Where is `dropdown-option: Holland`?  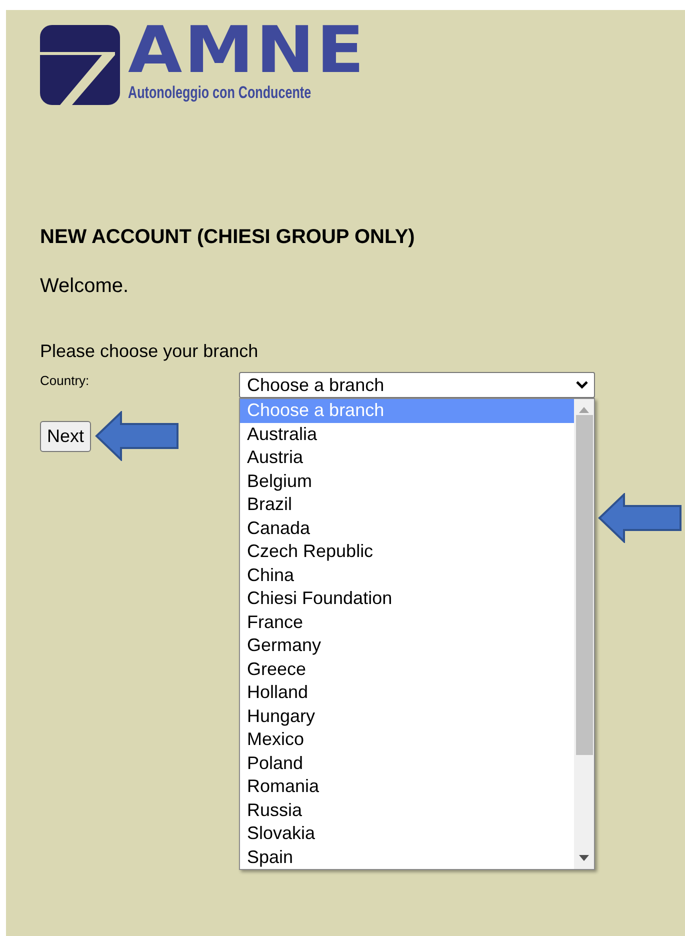 dropdown-option: Holland is located at coordinates (407, 692).